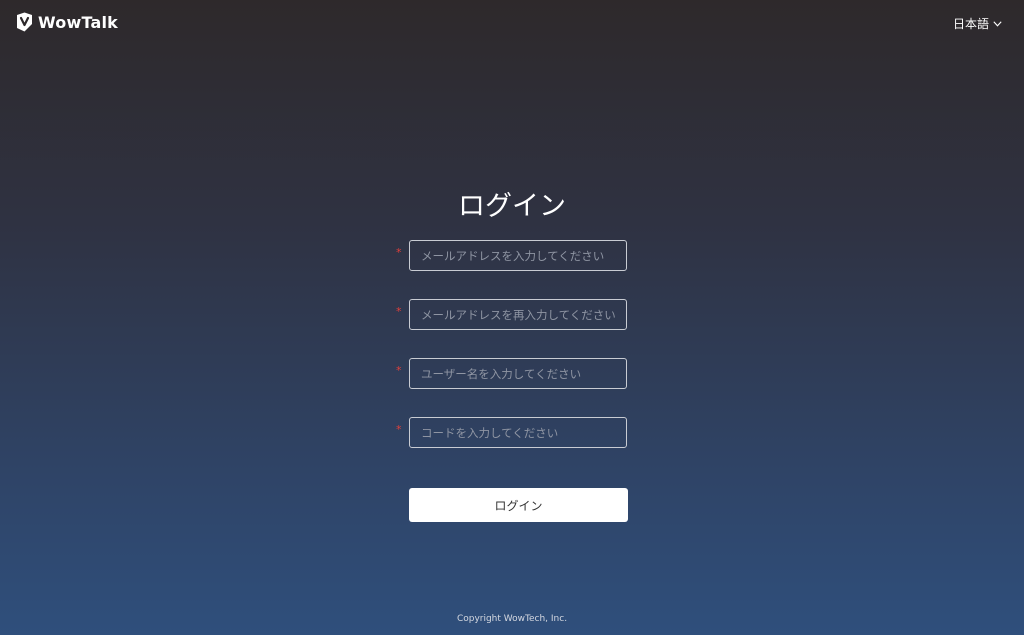  I want to click on email-confirm-field-row: *, so click(514, 314).